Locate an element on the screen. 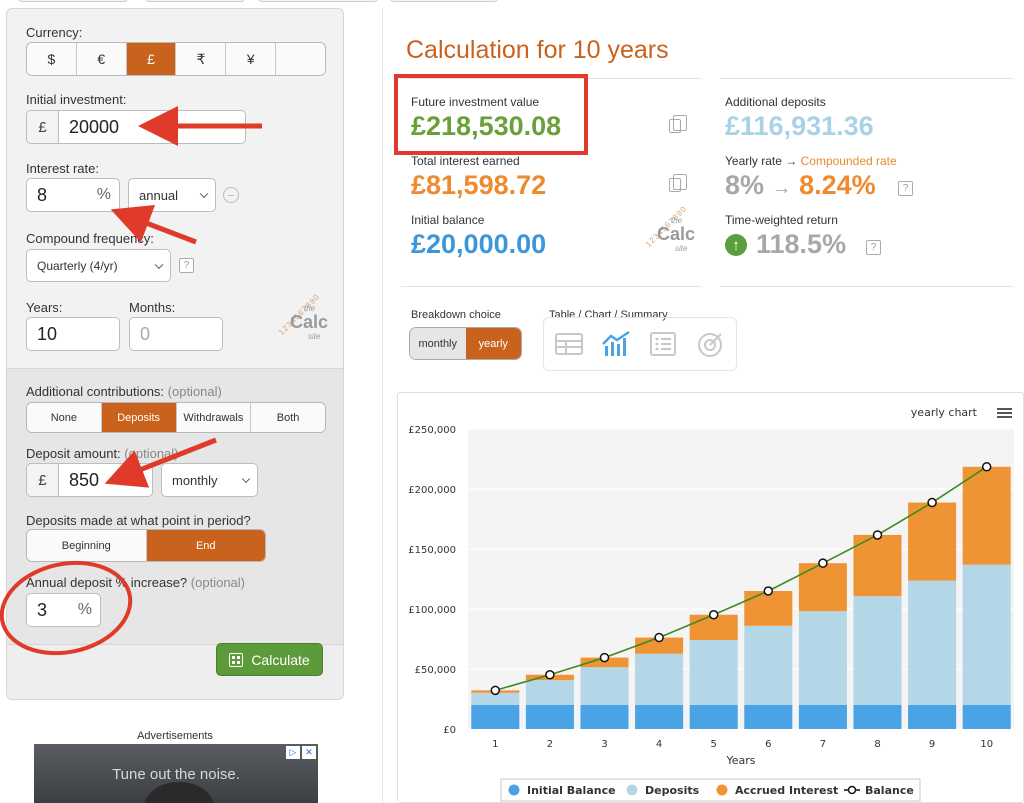 The height and width of the screenshot is (803, 1024). deposit-period-select: monthly is located at coordinates (209, 480).